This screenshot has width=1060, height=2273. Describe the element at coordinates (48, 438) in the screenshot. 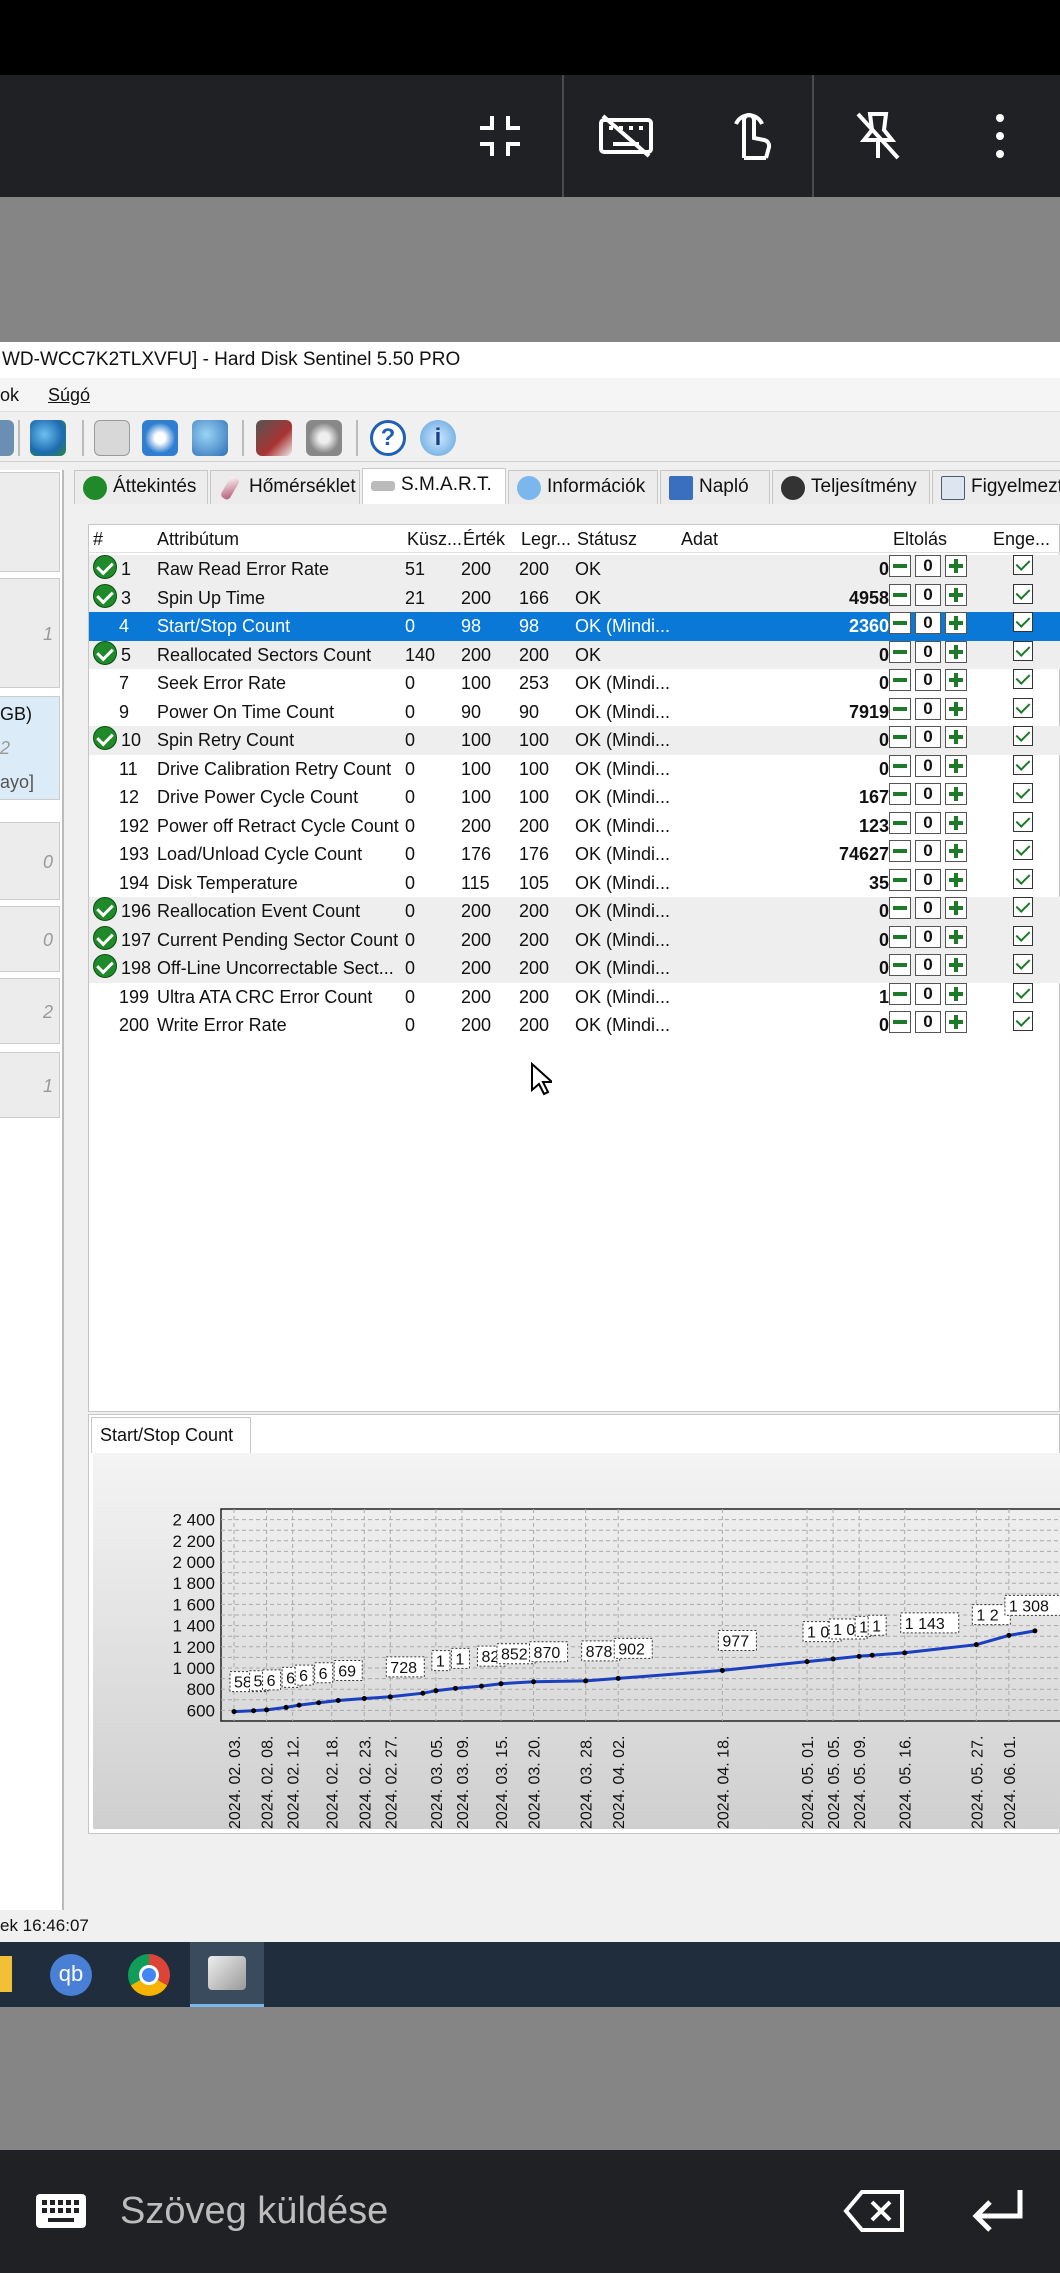

I see `globe-icon` at that location.